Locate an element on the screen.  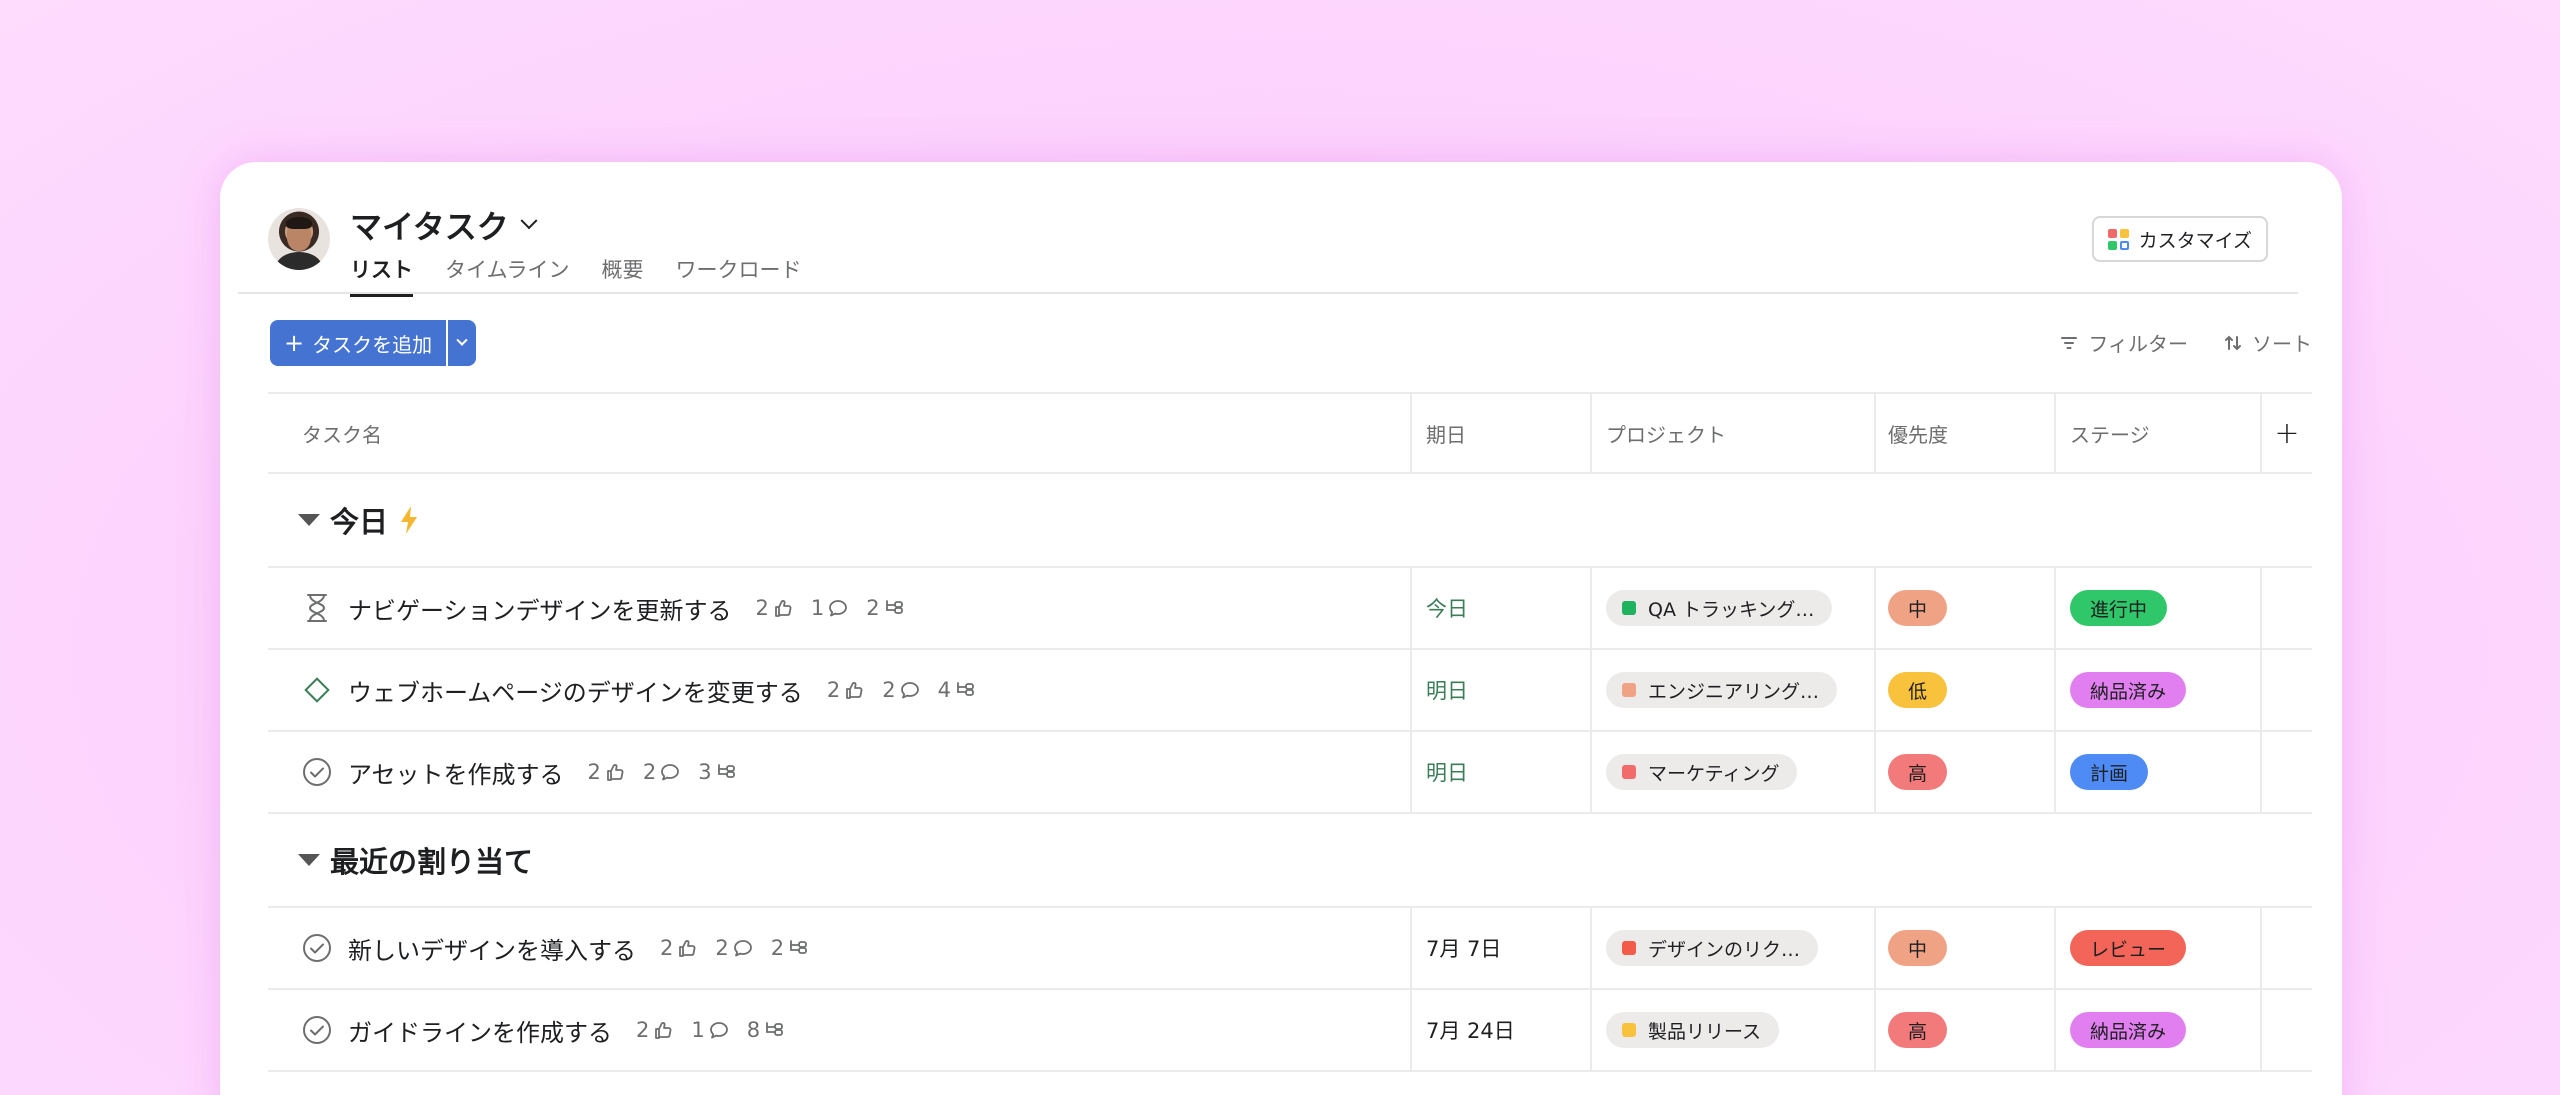
table-row: 新しいデザインを導入する 2 2 2 7月 7日 デザインのリク… 中レビュー is located at coordinates (1290, 949).